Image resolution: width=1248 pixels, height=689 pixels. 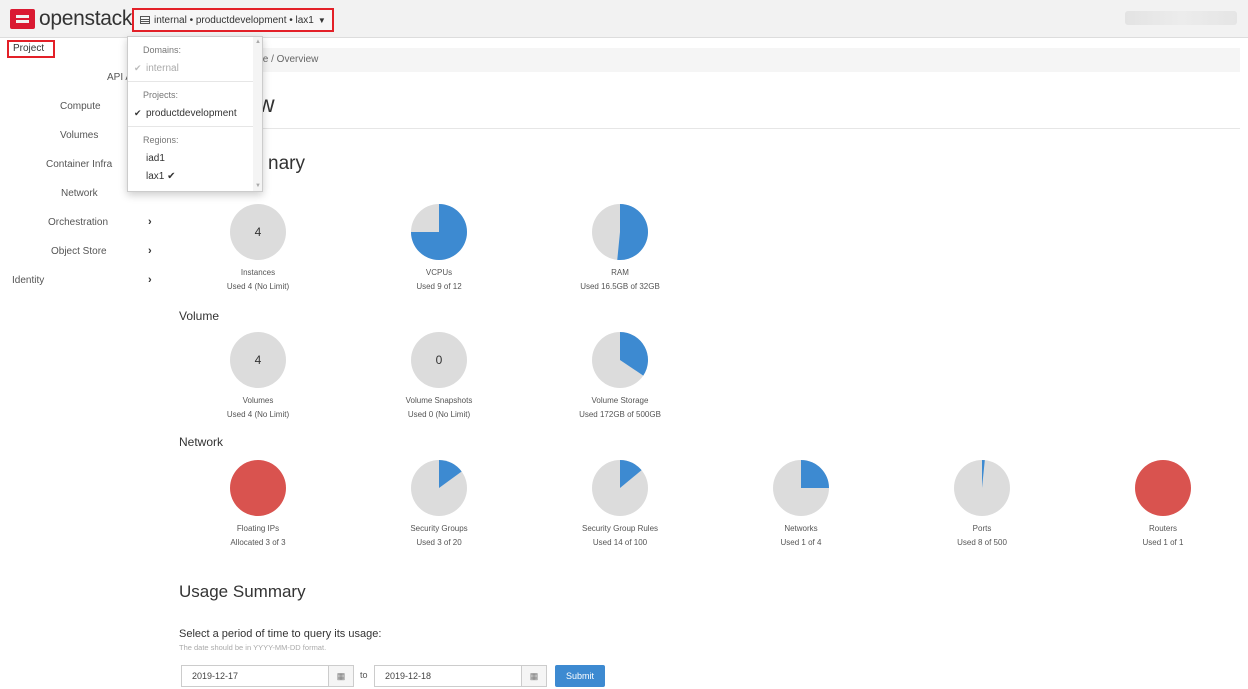 I want to click on sidebar-item-orchestration: Orchestration, so click(x=78, y=222).